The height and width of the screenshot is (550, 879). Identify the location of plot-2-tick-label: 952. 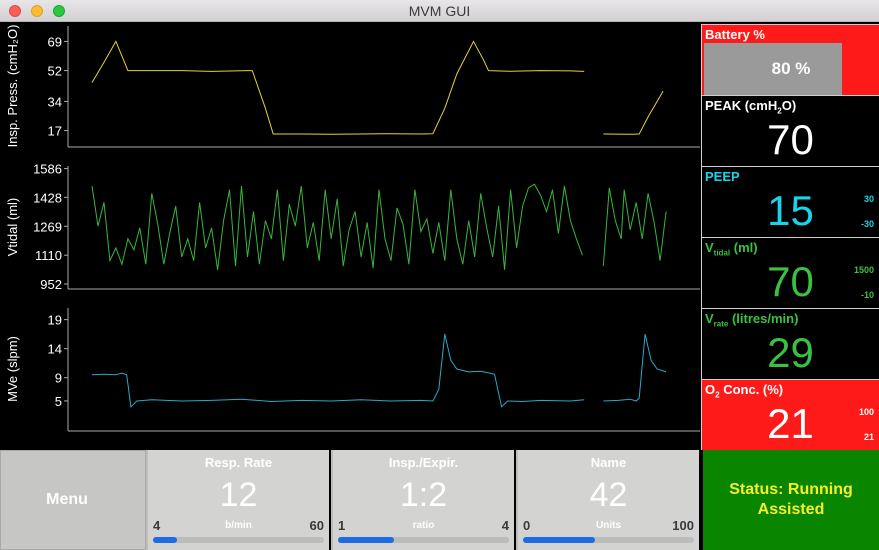
(51, 284).